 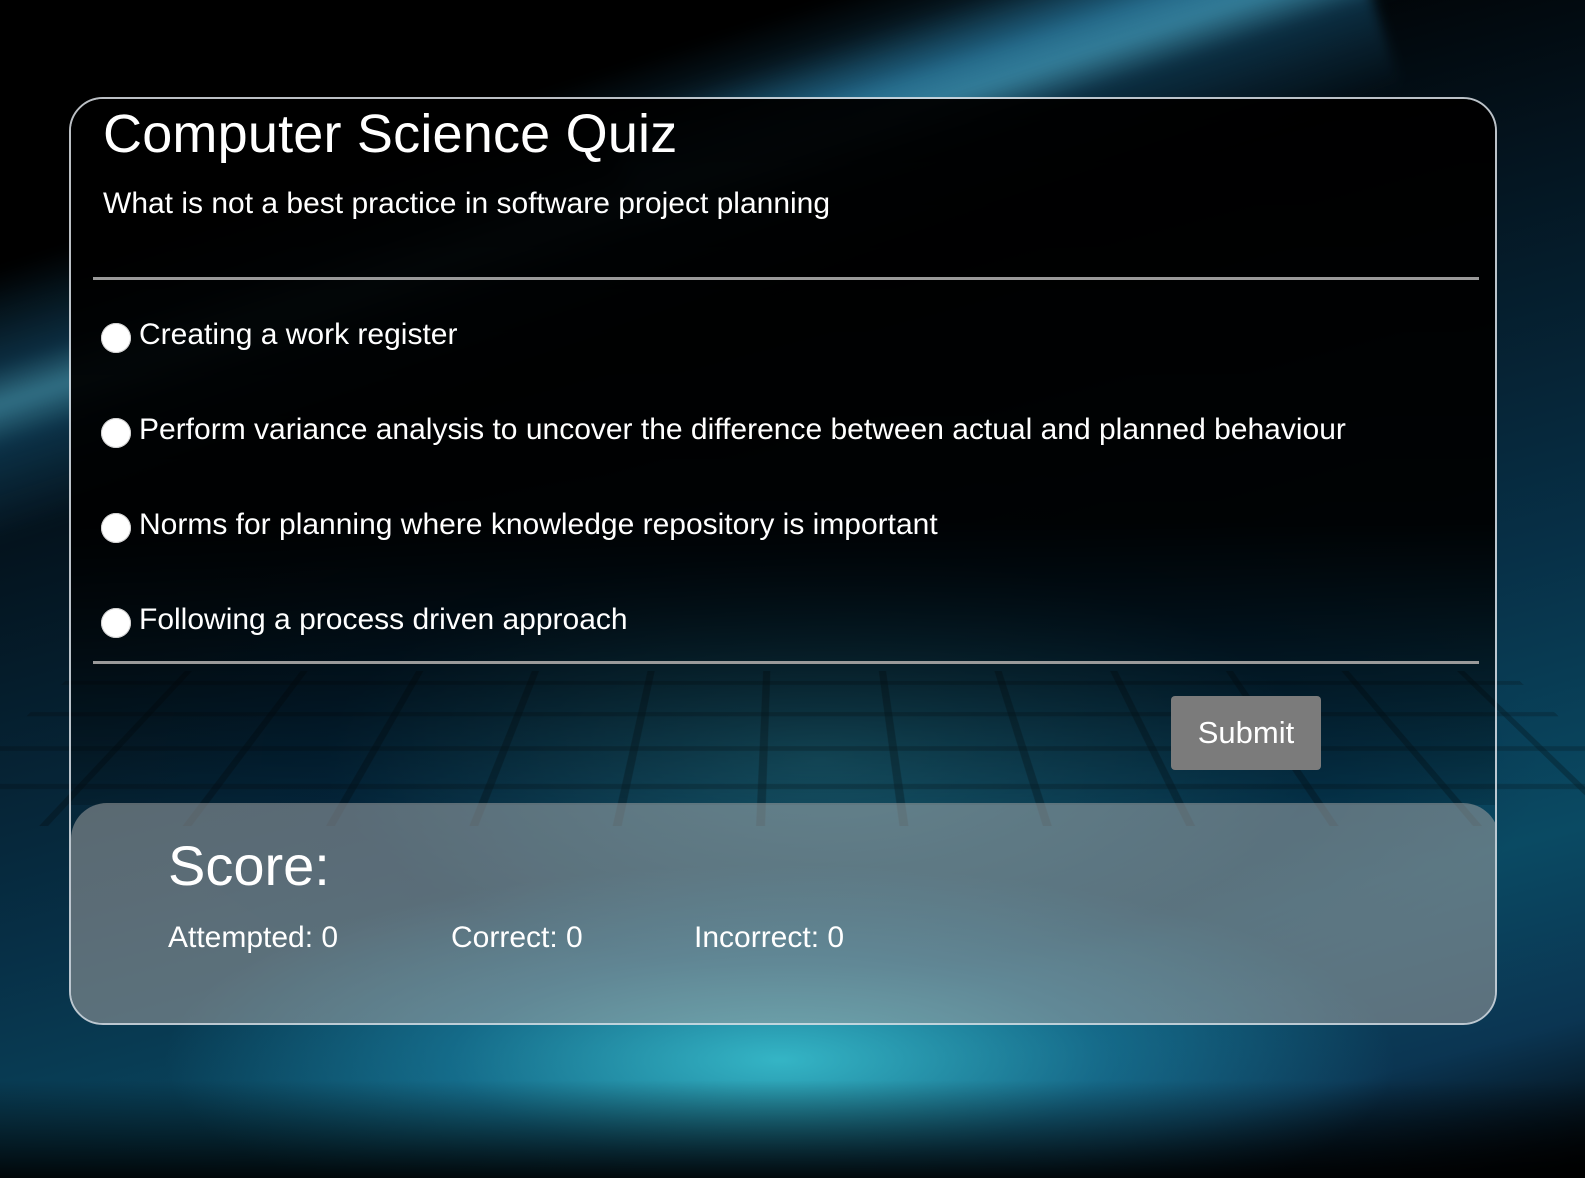 I want to click on answer-option-1: Creating a work register, so click(x=279, y=335).